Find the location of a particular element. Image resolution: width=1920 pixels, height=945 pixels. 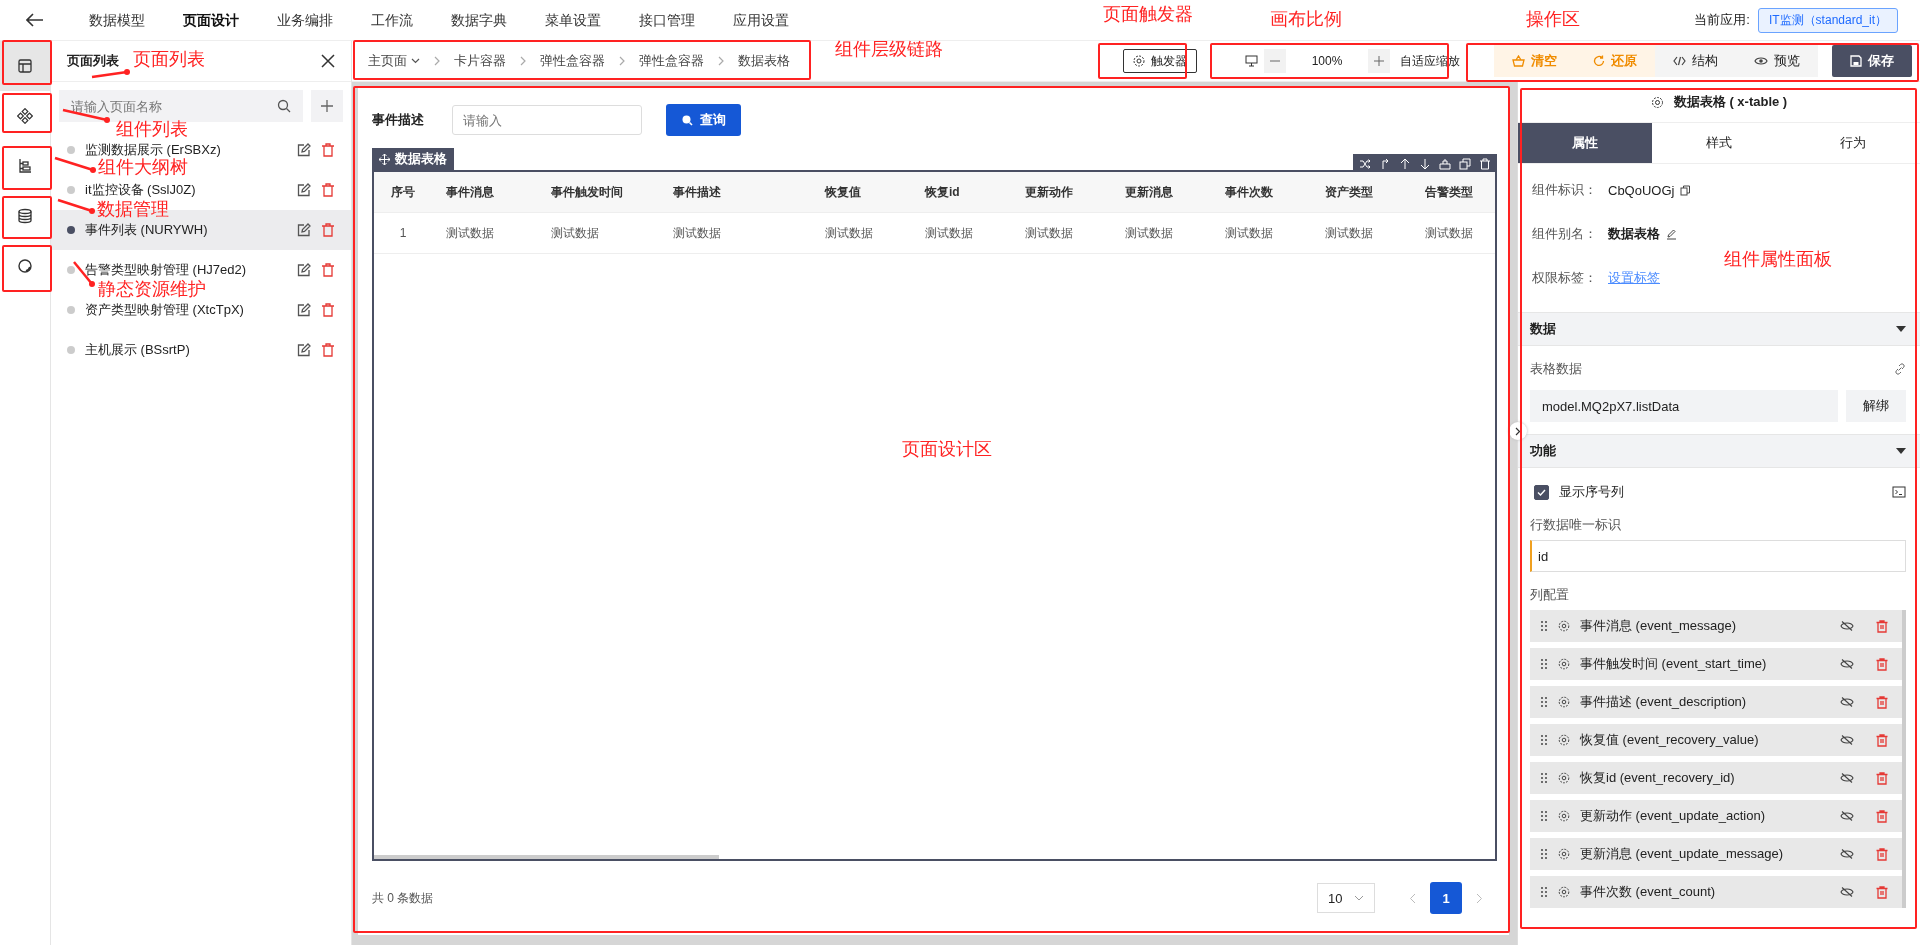

save-button: 保存 is located at coordinates (1872, 61).